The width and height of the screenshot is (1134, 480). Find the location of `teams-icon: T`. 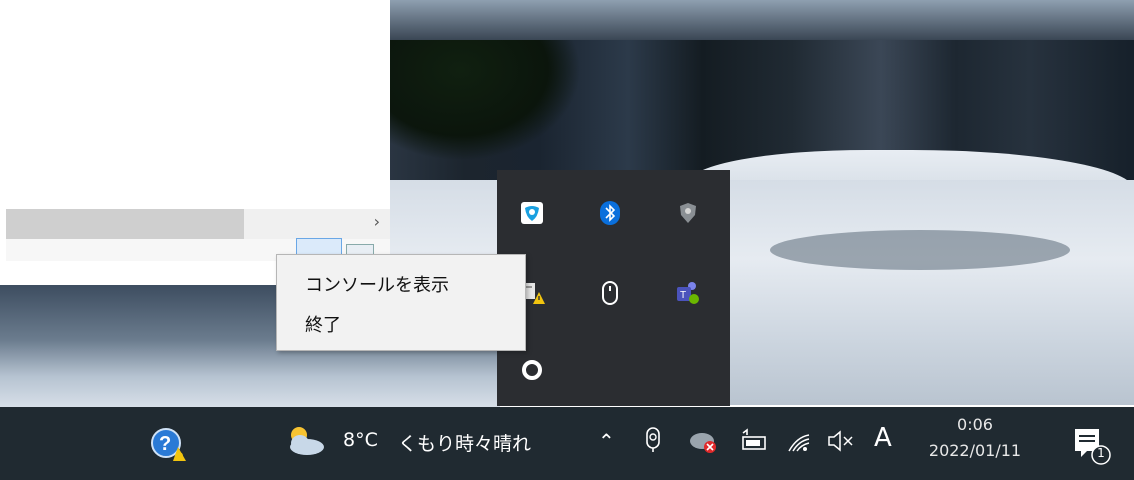

teams-icon: T is located at coordinates (688, 293).